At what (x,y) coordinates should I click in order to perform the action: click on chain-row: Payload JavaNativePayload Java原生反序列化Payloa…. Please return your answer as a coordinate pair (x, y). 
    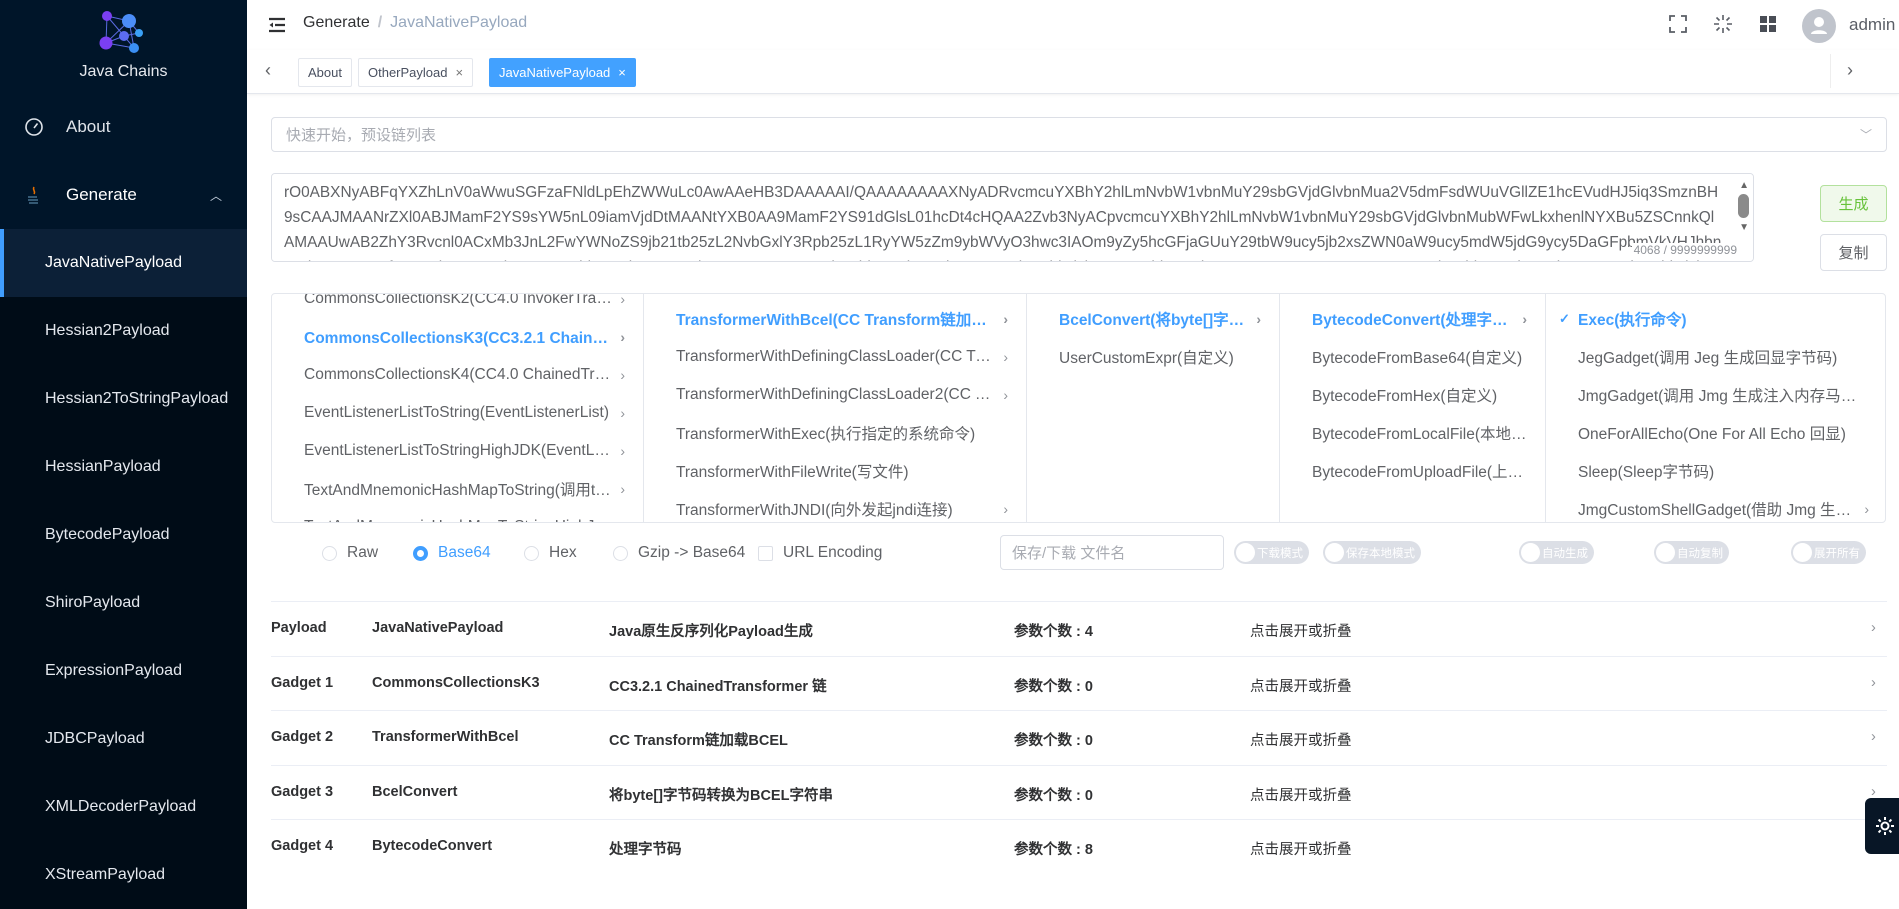
    Looking at the image, I should click on (1079, 628).